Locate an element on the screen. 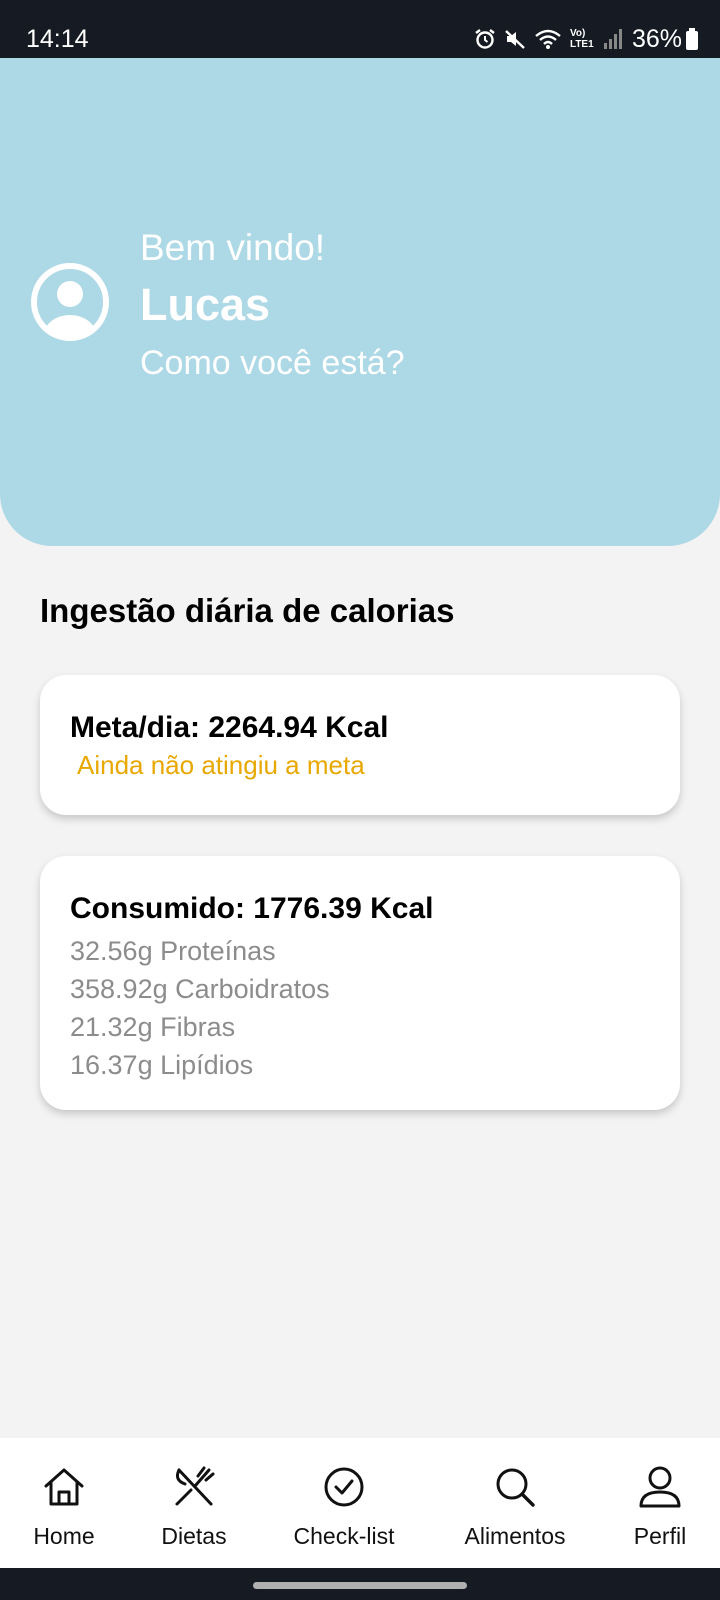 The height and width of the screenshot is (1600, 720). nav-alimentos-label: Alimentos is located at coordinates (515, 1536).